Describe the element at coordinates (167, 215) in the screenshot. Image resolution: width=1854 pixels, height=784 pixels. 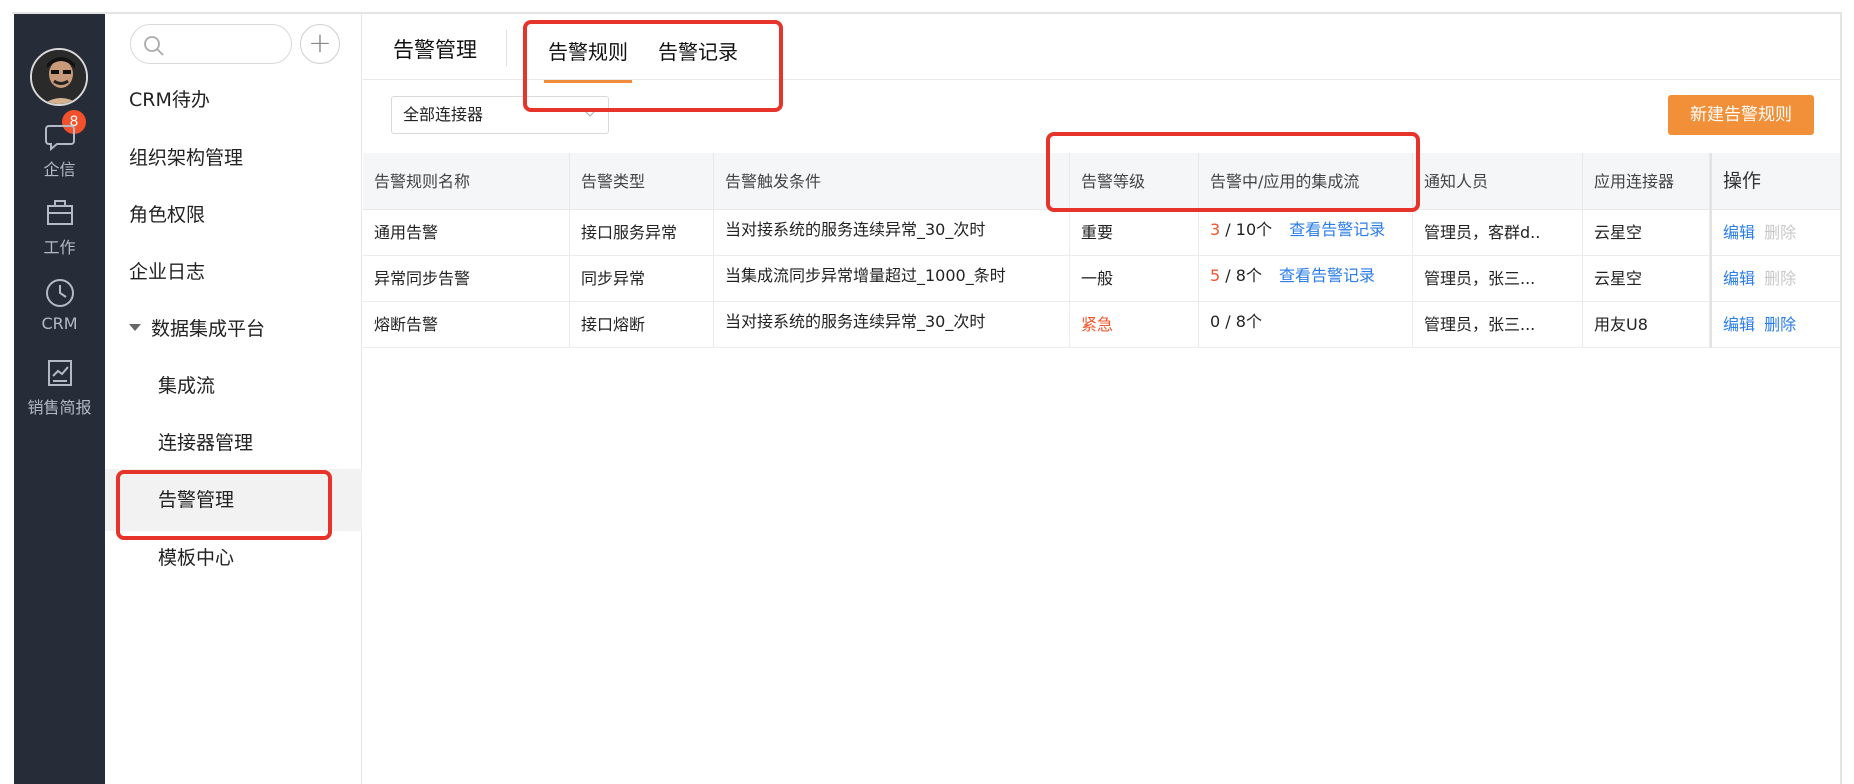
I see `sidebar-item-label: 角色权限` at that location.